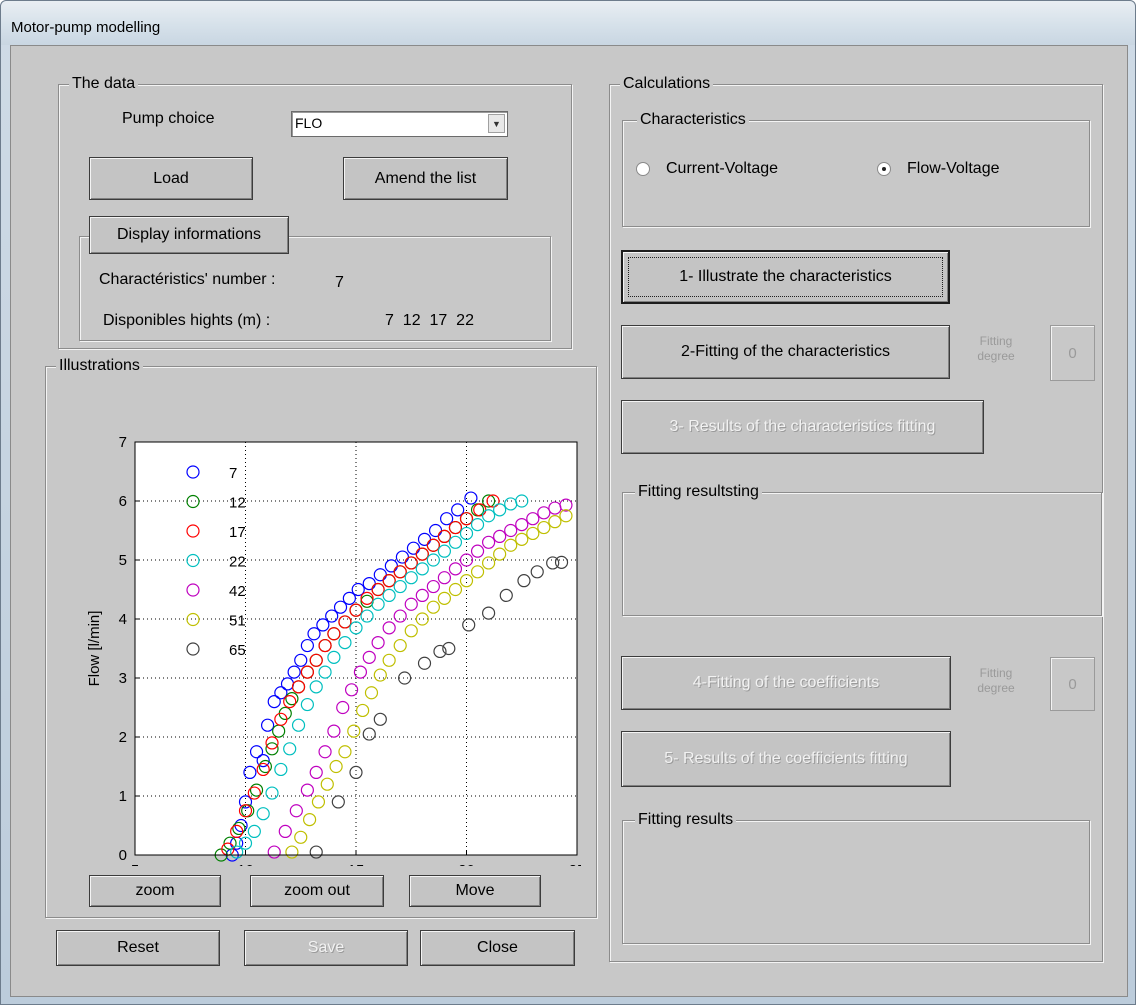  I want to click on radio-circle, so click(643, 169).